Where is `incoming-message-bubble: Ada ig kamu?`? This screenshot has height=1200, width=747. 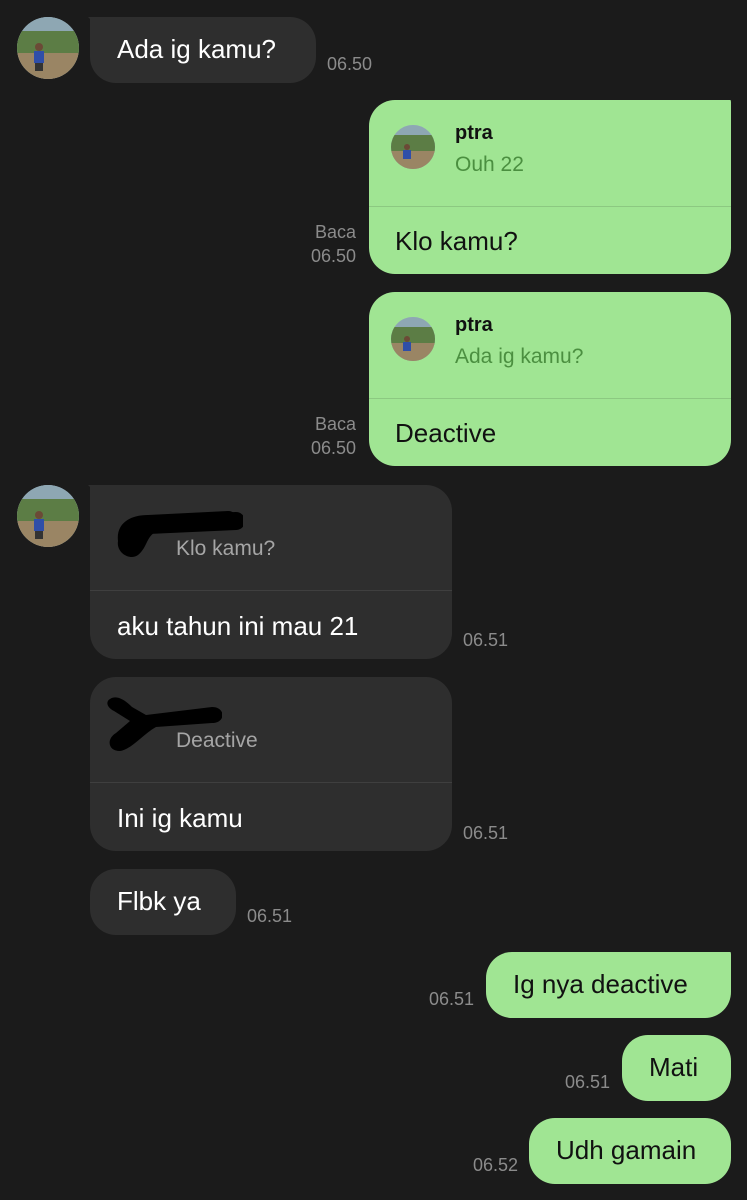 incoming-message-bubble: Ada ig kamu? is located at coordinates (203, 50).